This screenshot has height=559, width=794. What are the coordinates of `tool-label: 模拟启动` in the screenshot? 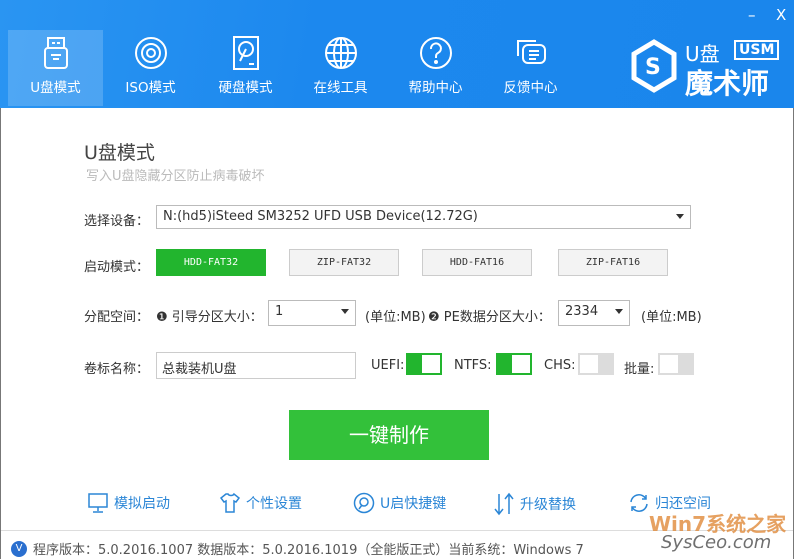 It's located at (142, 504).